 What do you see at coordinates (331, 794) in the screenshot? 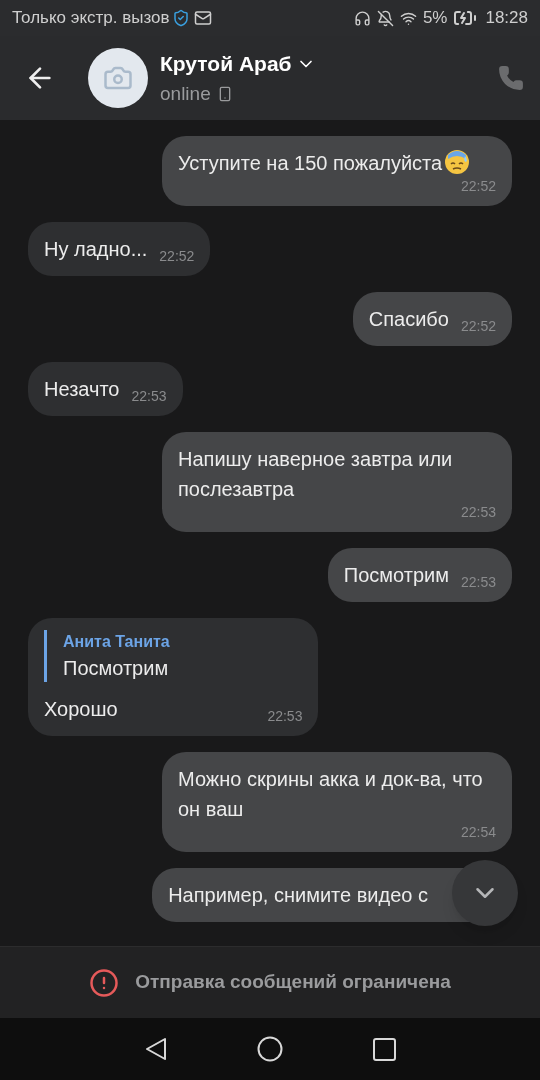
I see `message-text: Можно скрины акка и док-ва, что он ваш` at bounding box center [331, 794].